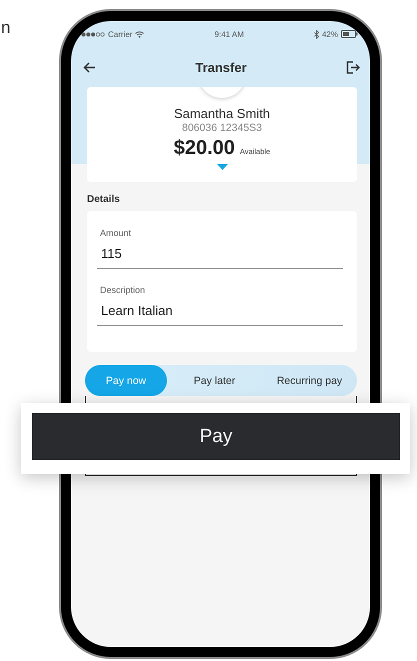  I want to click on payment-option-tab: Pay later, so click(214, 380).